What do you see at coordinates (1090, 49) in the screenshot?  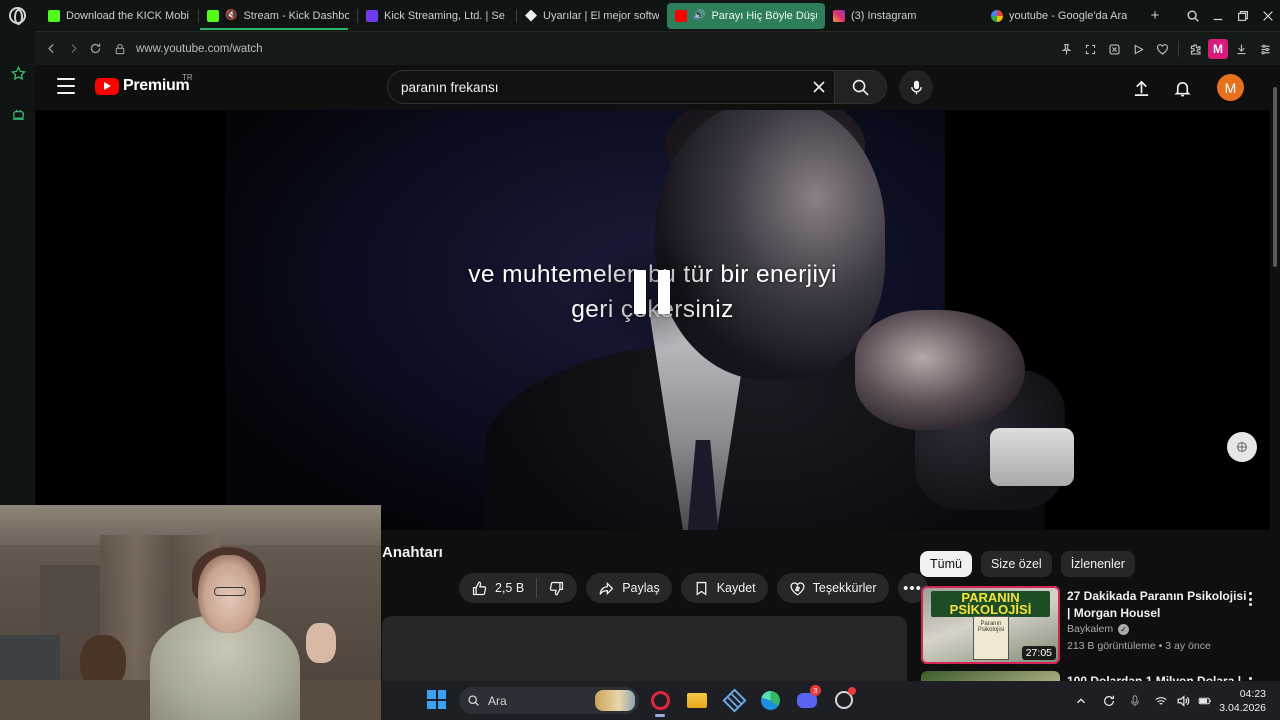 I see `snapshot-icon` at bounding box center [1090, 49].